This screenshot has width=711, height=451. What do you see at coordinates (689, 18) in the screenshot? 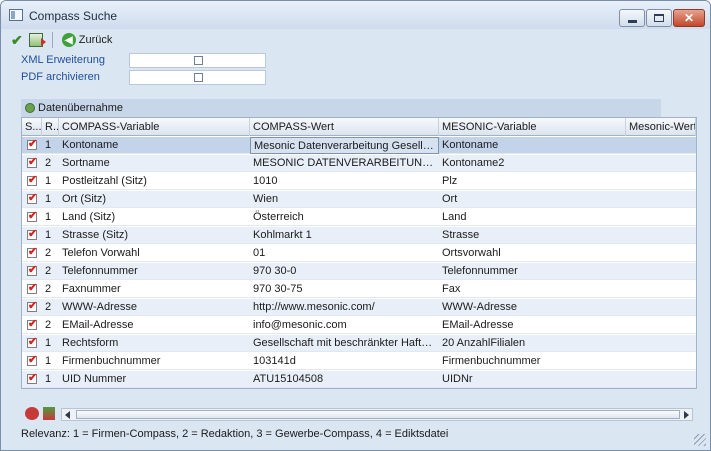
I see `close-button: ✕` at bounding box center [689, 18].